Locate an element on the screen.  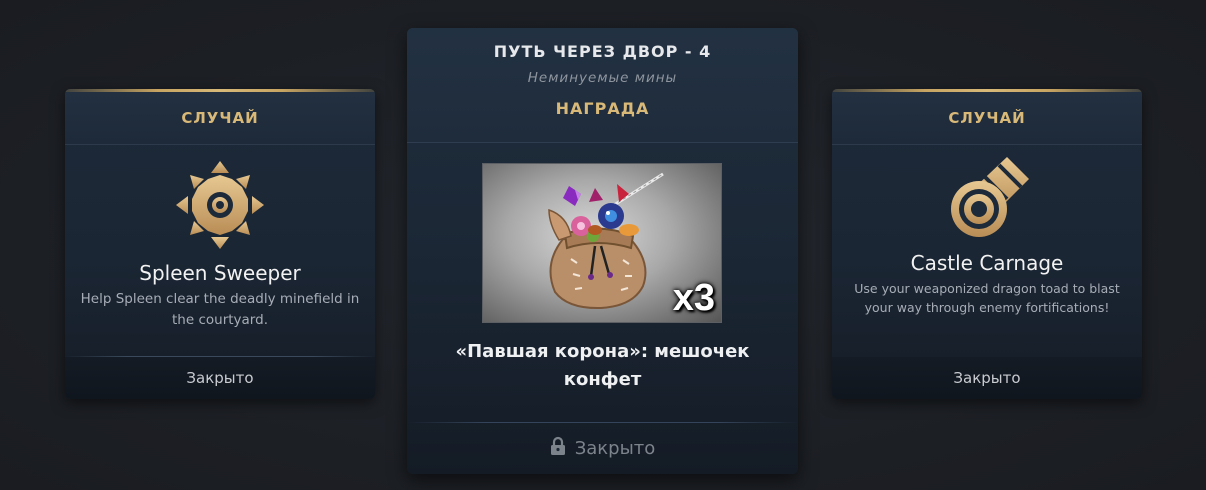
reward-item-name: «Павшая корона»: мешочек конфет is located at coordinates (602, 365).